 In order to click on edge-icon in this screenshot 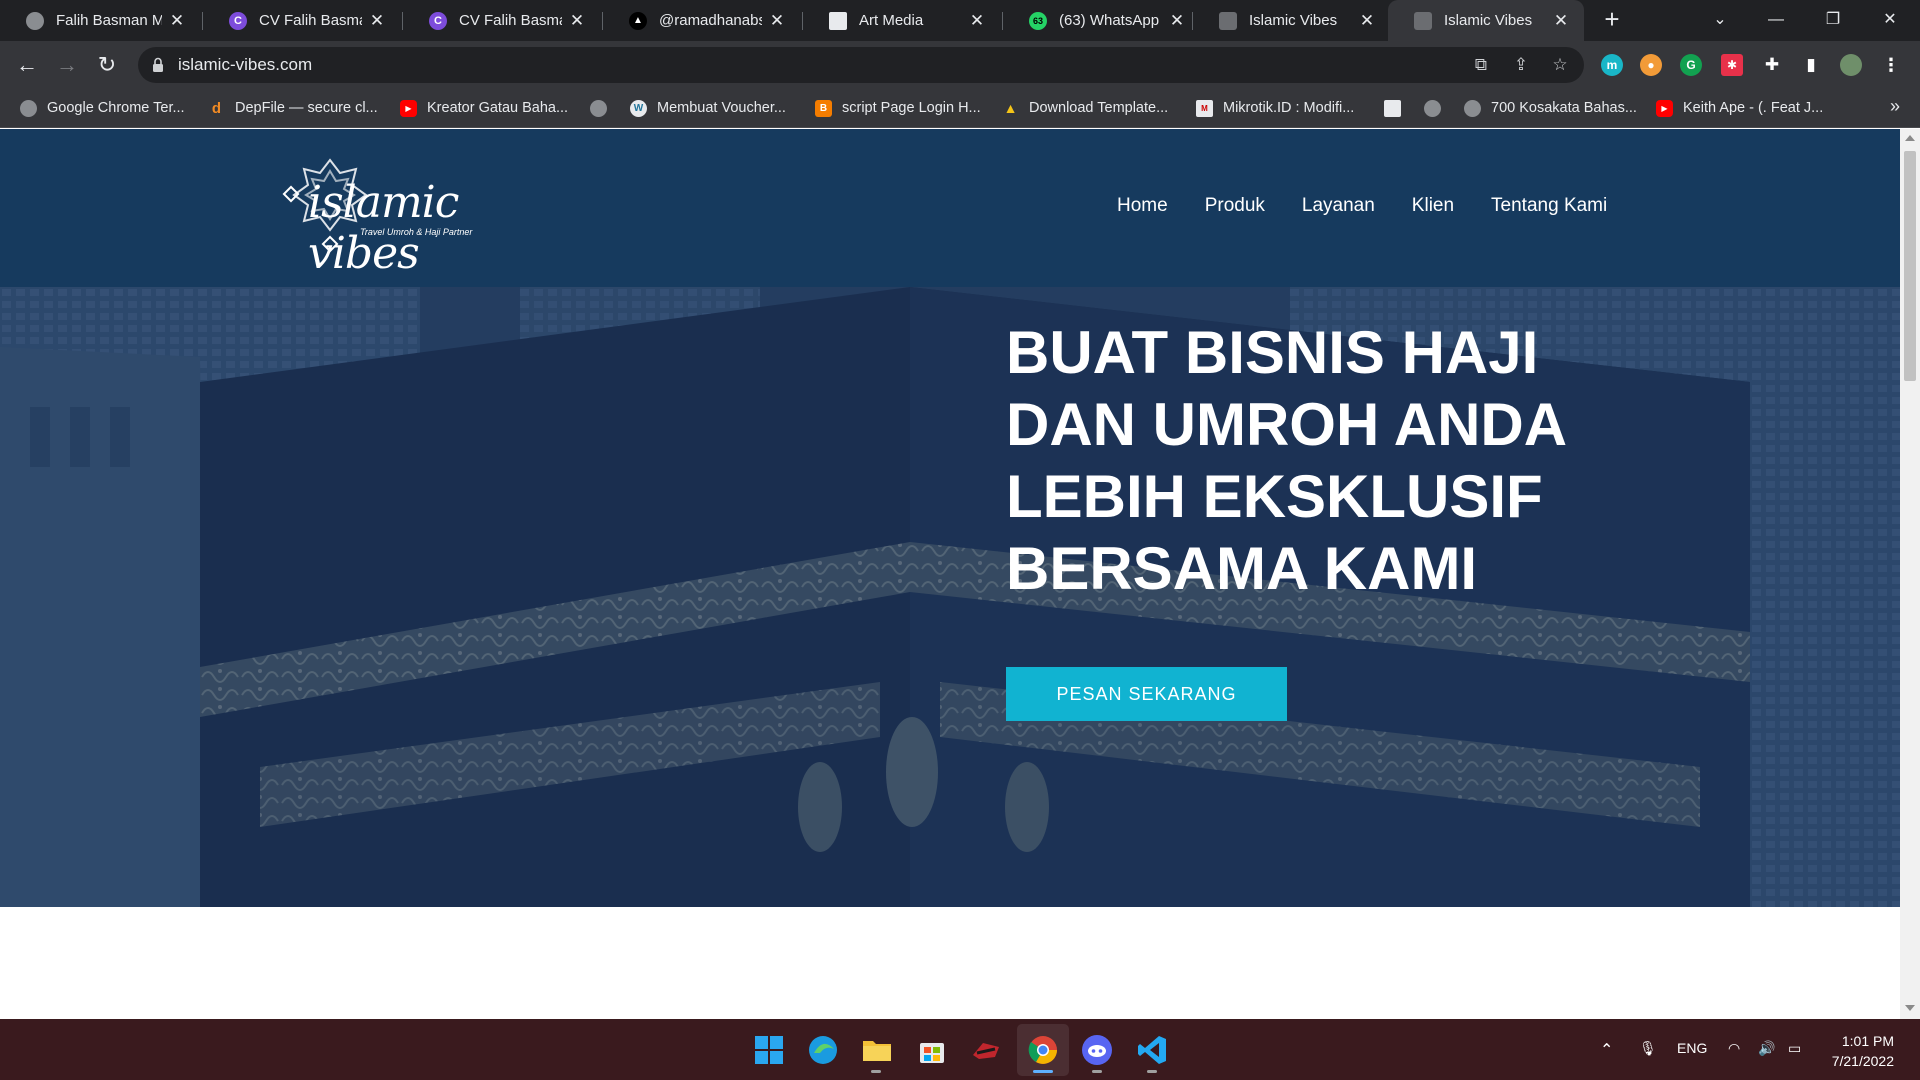, I will do `click(823, 1050)`.